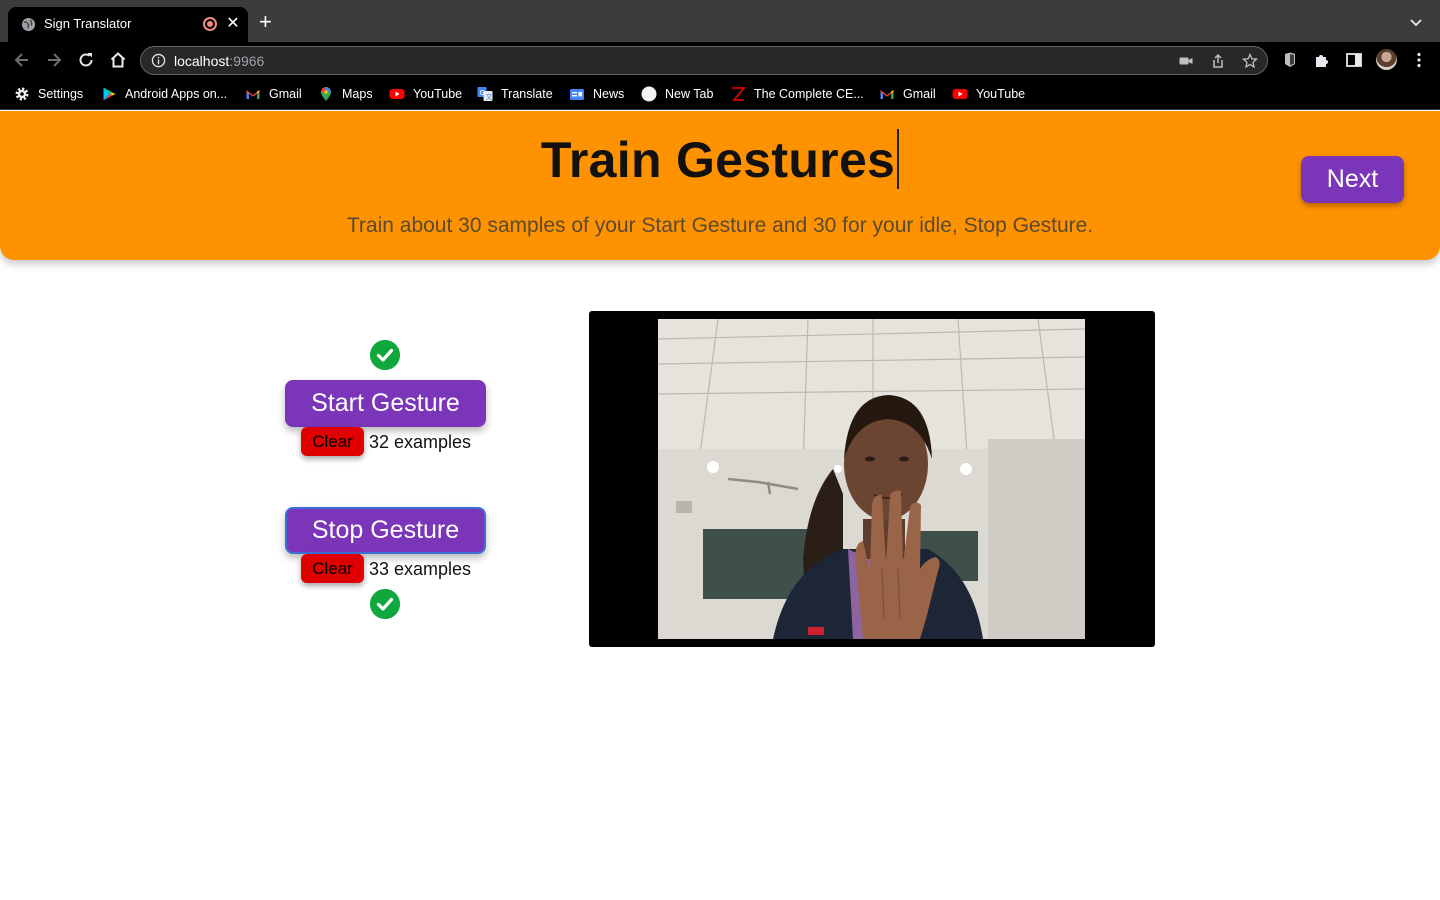 This screenshot has width=1440, height=900. What do you see at coordinates (1290, 60) in the screenshot?
I see `extension-shield-icon` at bounding box center [1290, 60].